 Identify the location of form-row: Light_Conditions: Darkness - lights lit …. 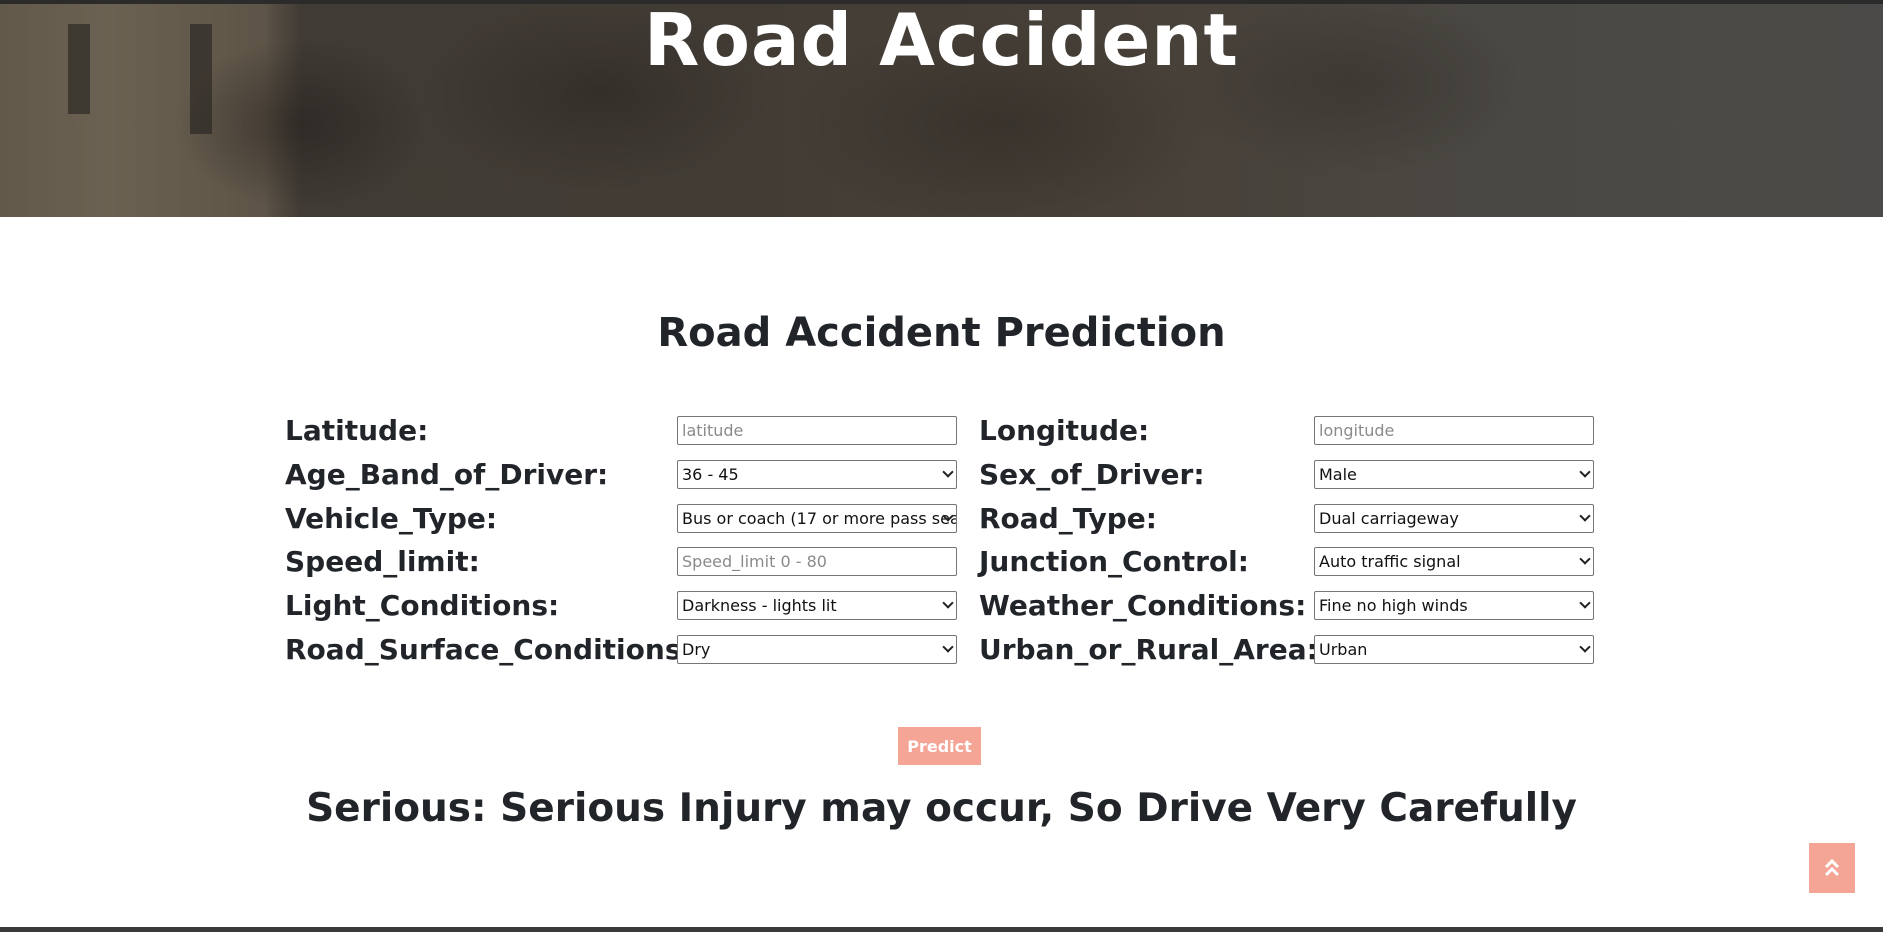
(941, 608).